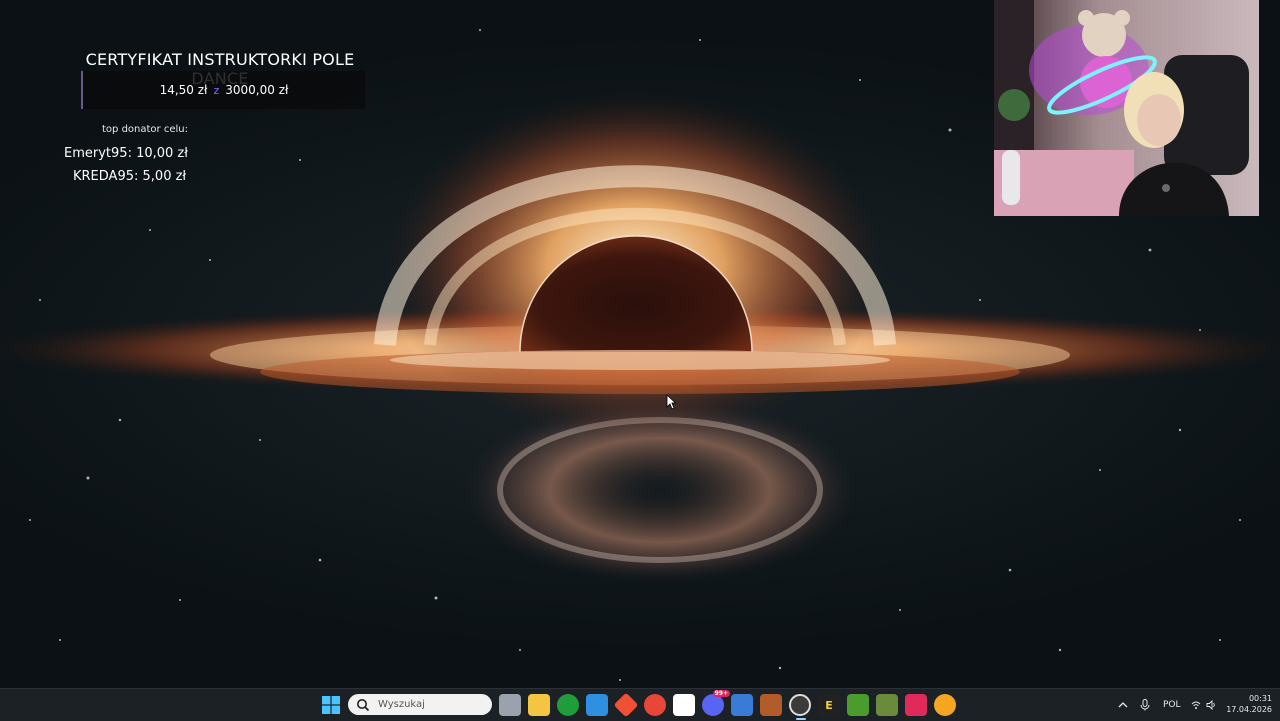  What do you see at coordinates (103, 176) in the screenshot?
I see `donor-name: KREDA95` at bounding box center [103, 176].